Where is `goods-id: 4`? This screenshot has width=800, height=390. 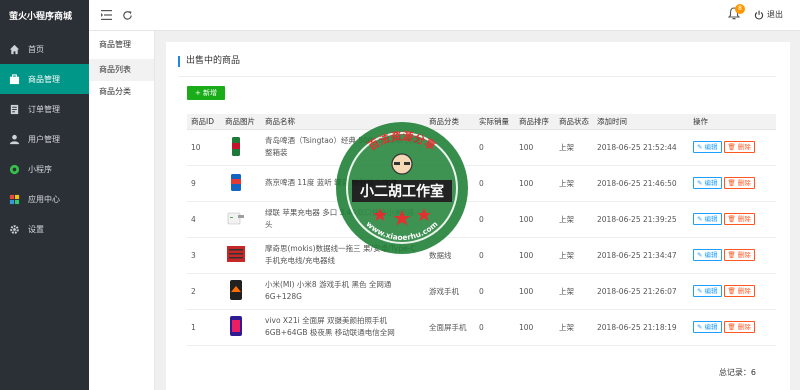
goods-id: 4 is located at coordinates (204, 219).